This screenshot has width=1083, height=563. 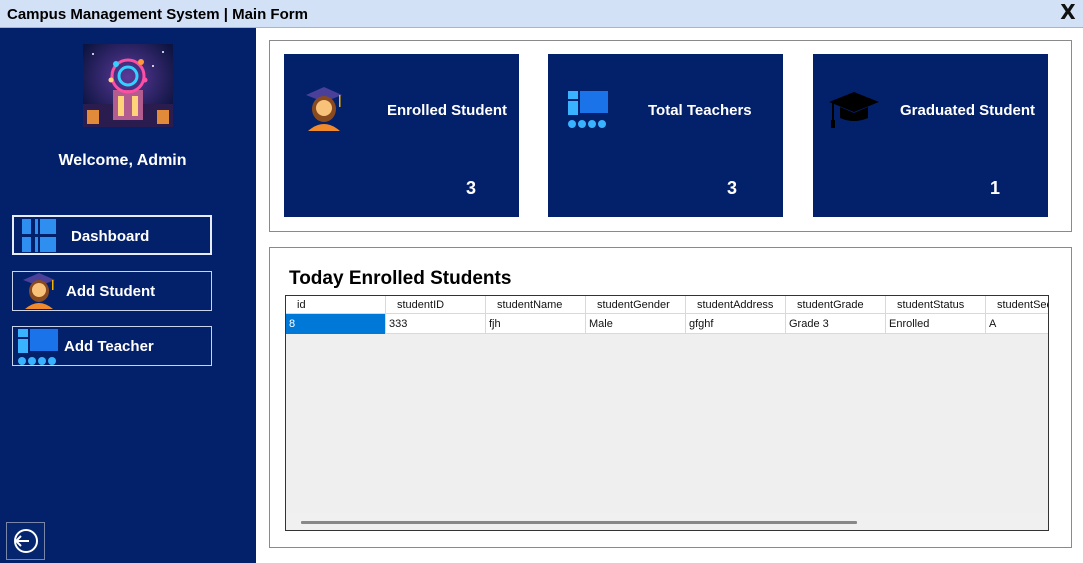 I want to click on table-cell: Male, so click(x=636, y=324).